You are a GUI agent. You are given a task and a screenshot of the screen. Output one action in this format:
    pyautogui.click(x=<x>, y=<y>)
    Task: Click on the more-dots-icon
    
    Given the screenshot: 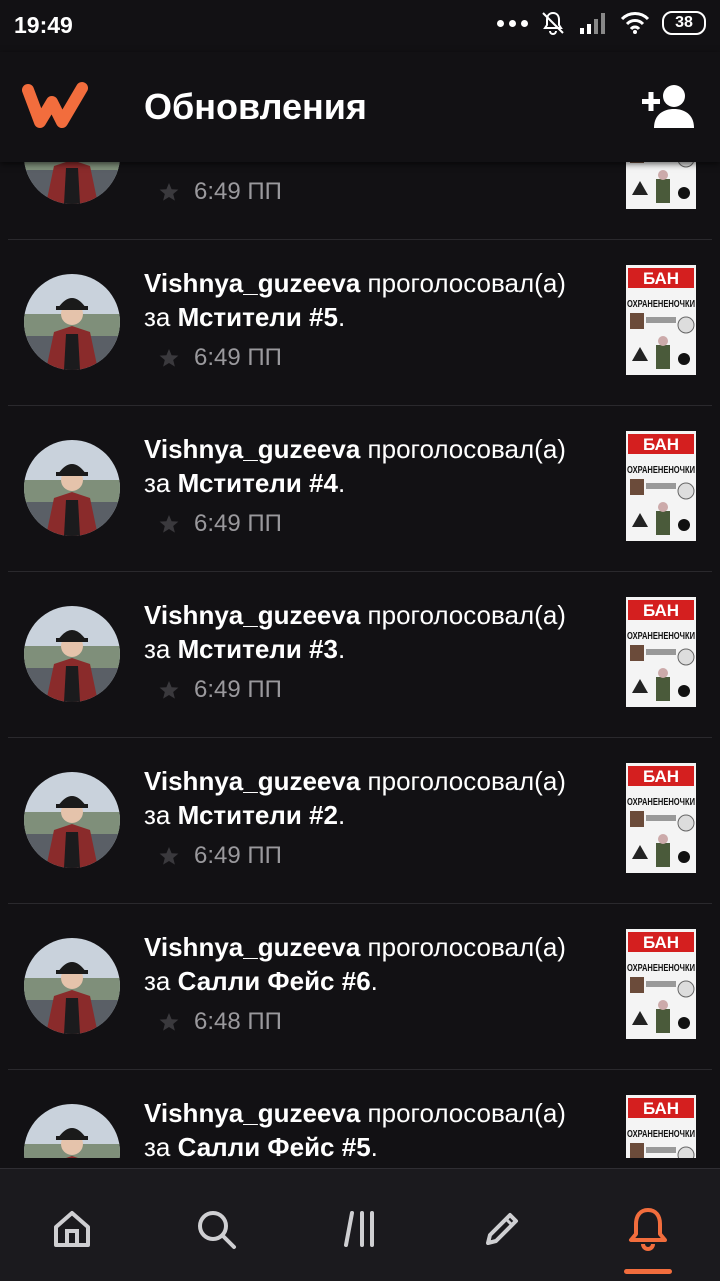 What is the action you would take?
    pyautogui.click(x=512, y=23)
    